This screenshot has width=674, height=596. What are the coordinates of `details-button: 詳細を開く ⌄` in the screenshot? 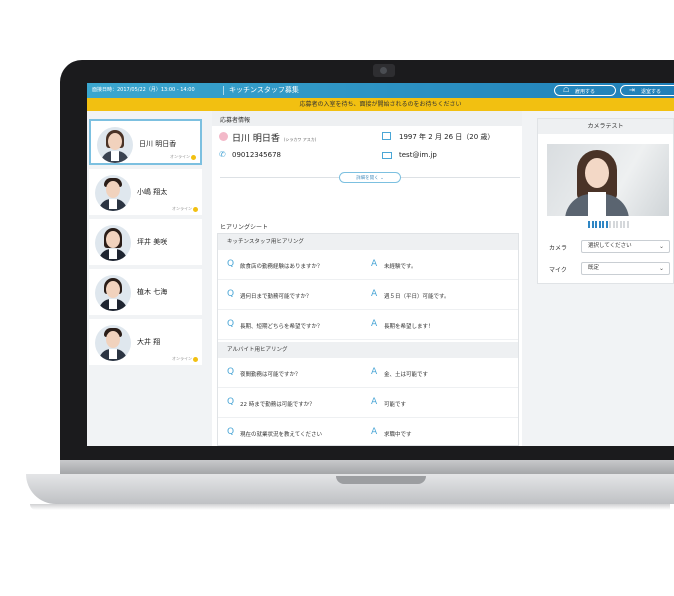 It's located at (370, 177).